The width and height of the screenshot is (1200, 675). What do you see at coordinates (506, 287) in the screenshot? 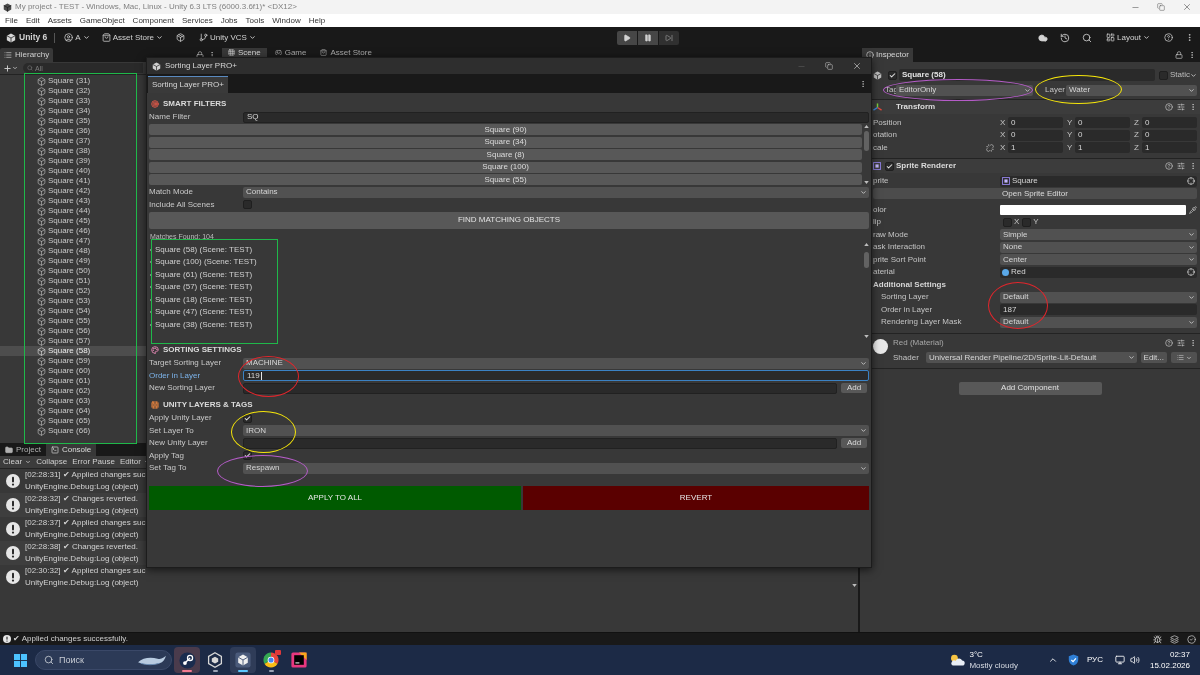
I see `match-item: Square (57) (Scene: TEST)` at bounding box center [506, 287].